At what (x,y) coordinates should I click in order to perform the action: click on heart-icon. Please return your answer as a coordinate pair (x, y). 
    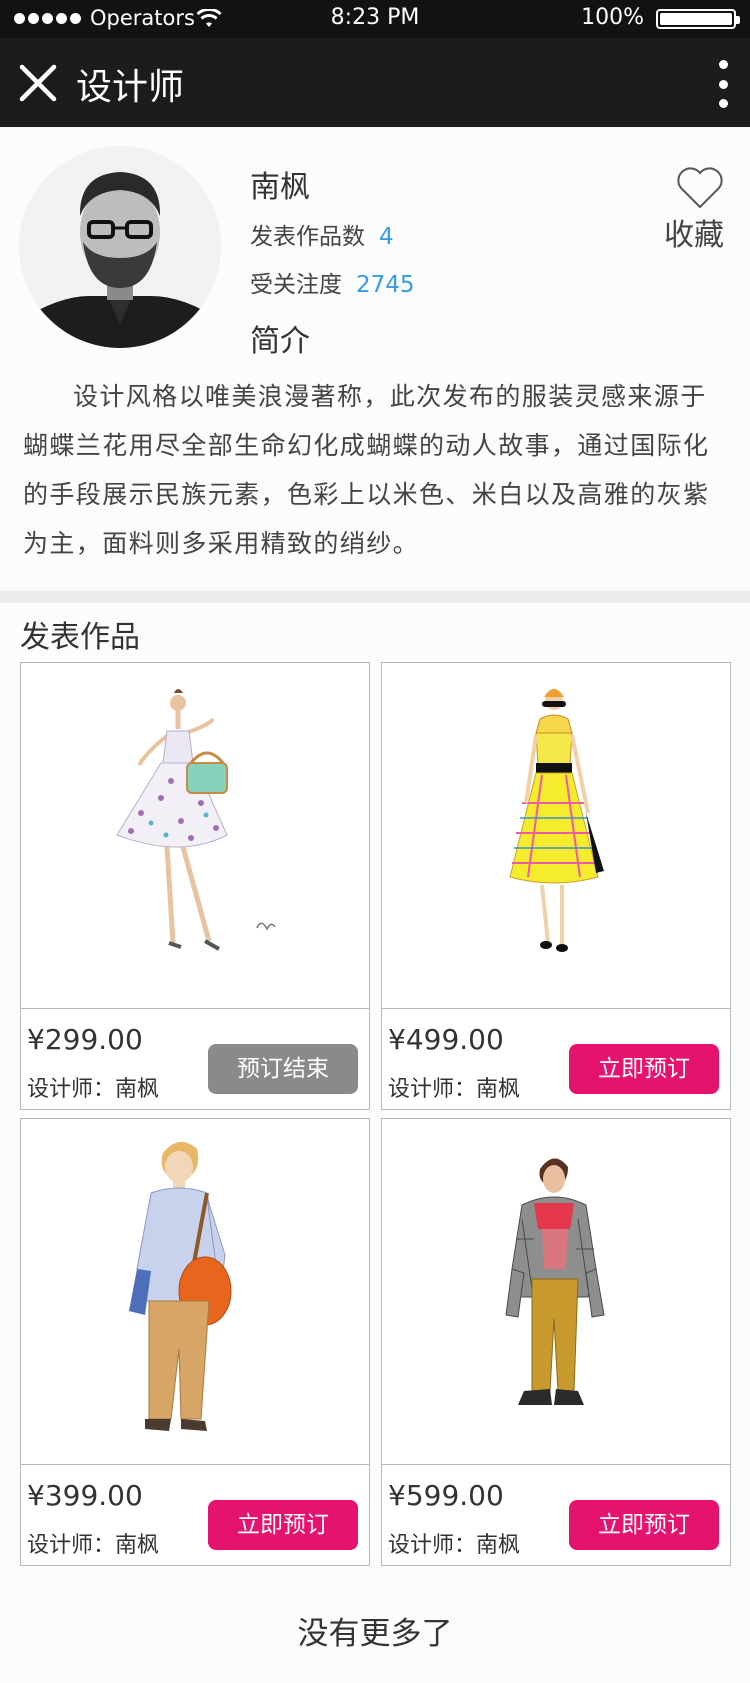
    Looking at the image, I should click on (700, 188).